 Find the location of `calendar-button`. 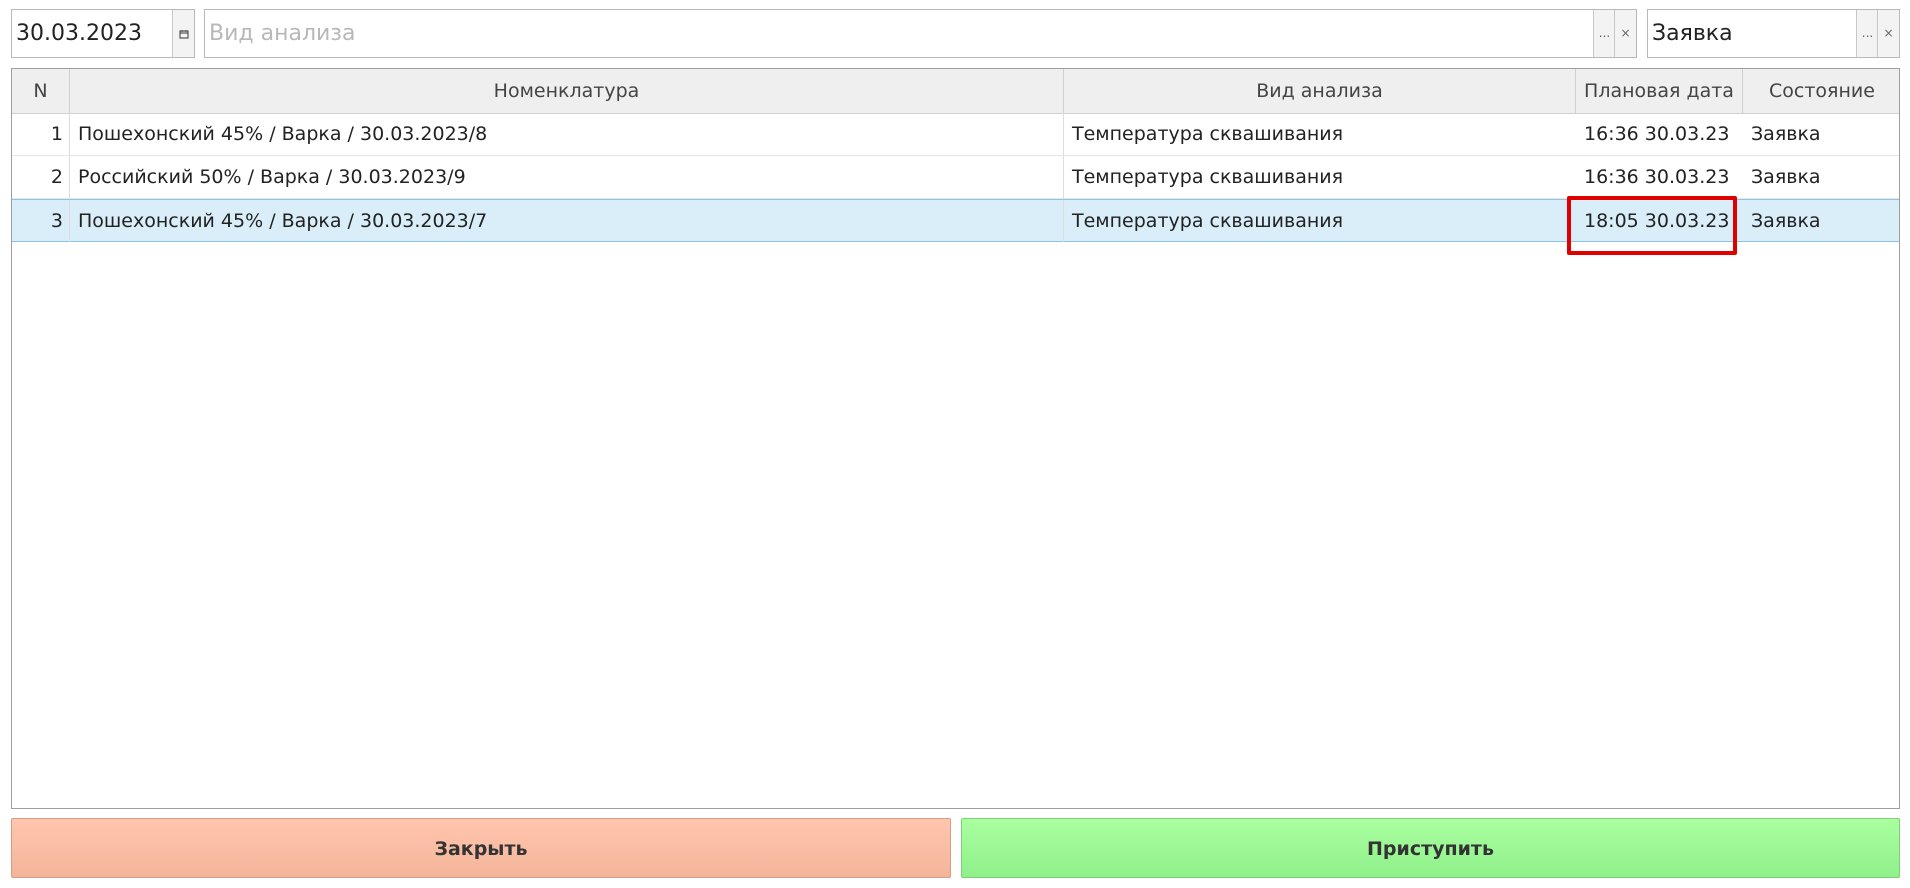

calendar-button is located at coordinates (183, 33).